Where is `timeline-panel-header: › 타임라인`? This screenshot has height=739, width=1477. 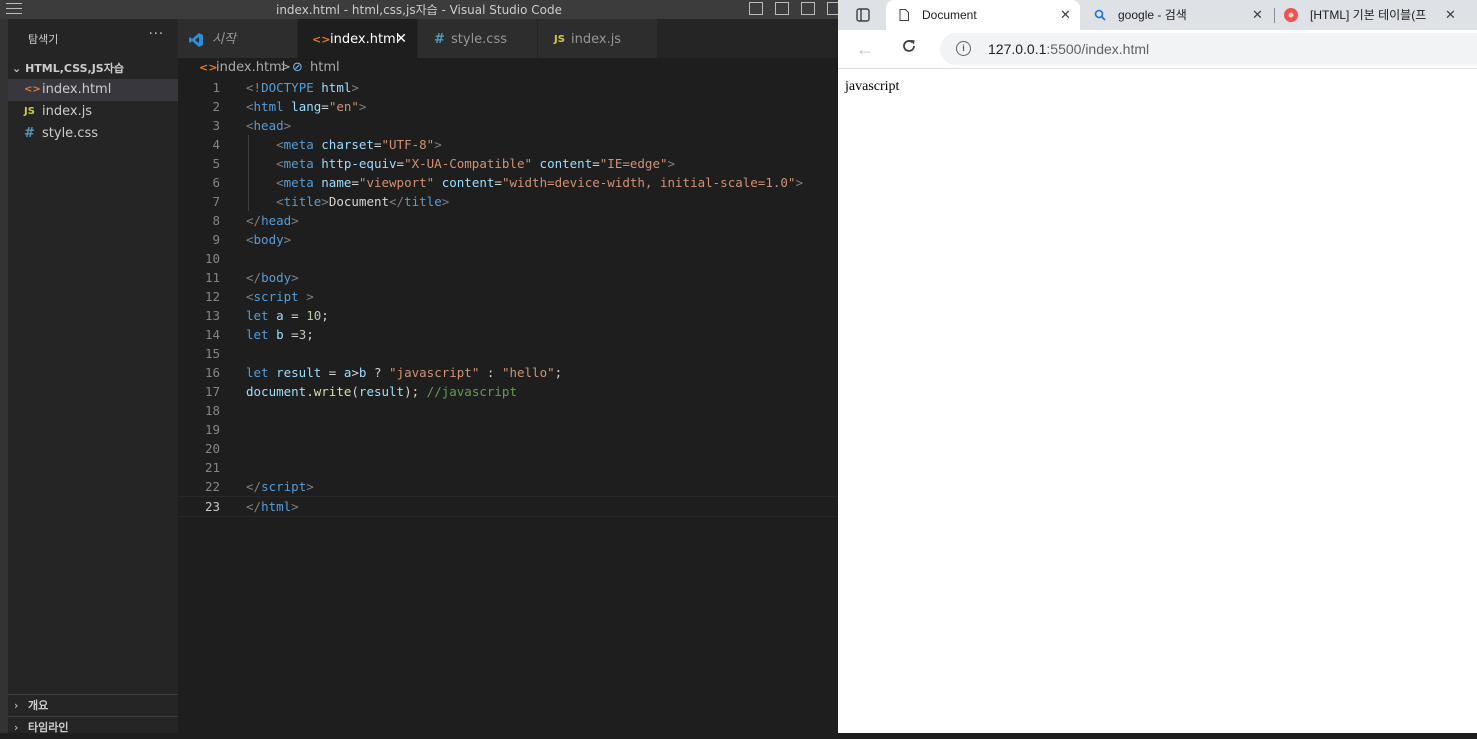 timeline-panel-header: › 타임라인 is located at coordinates (93, 727).